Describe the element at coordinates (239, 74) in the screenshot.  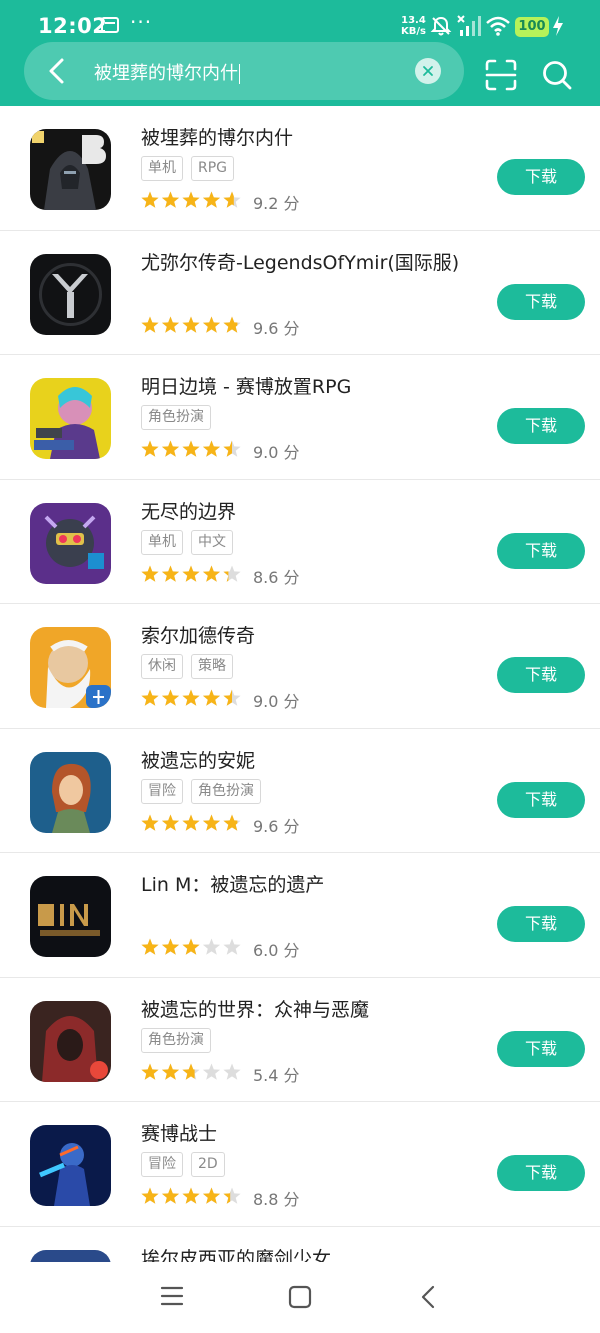
I see `text-cursor` at that location.